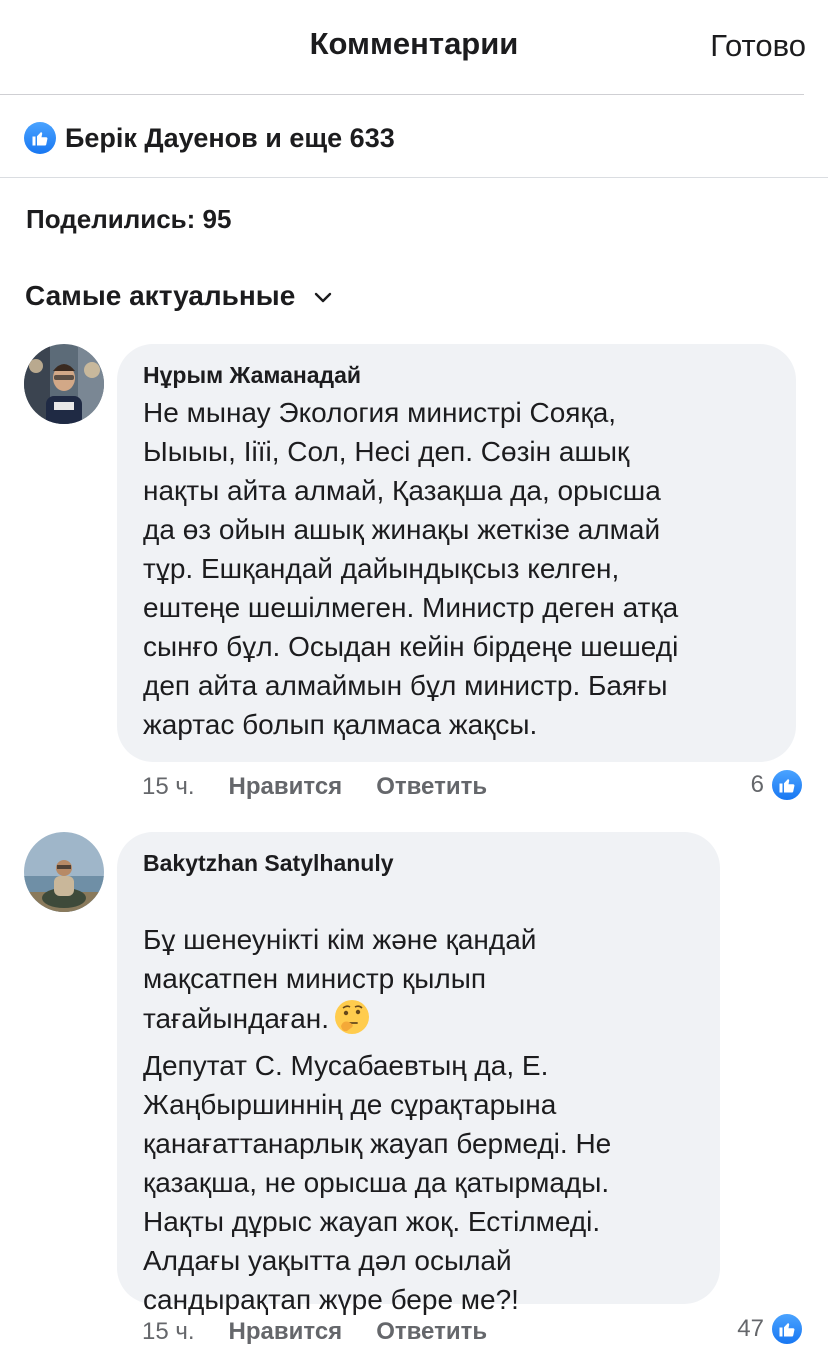 This screenshot has height=1367, width=828. I want to click on header-bar: Комментарии Готово, so click(414, 47).